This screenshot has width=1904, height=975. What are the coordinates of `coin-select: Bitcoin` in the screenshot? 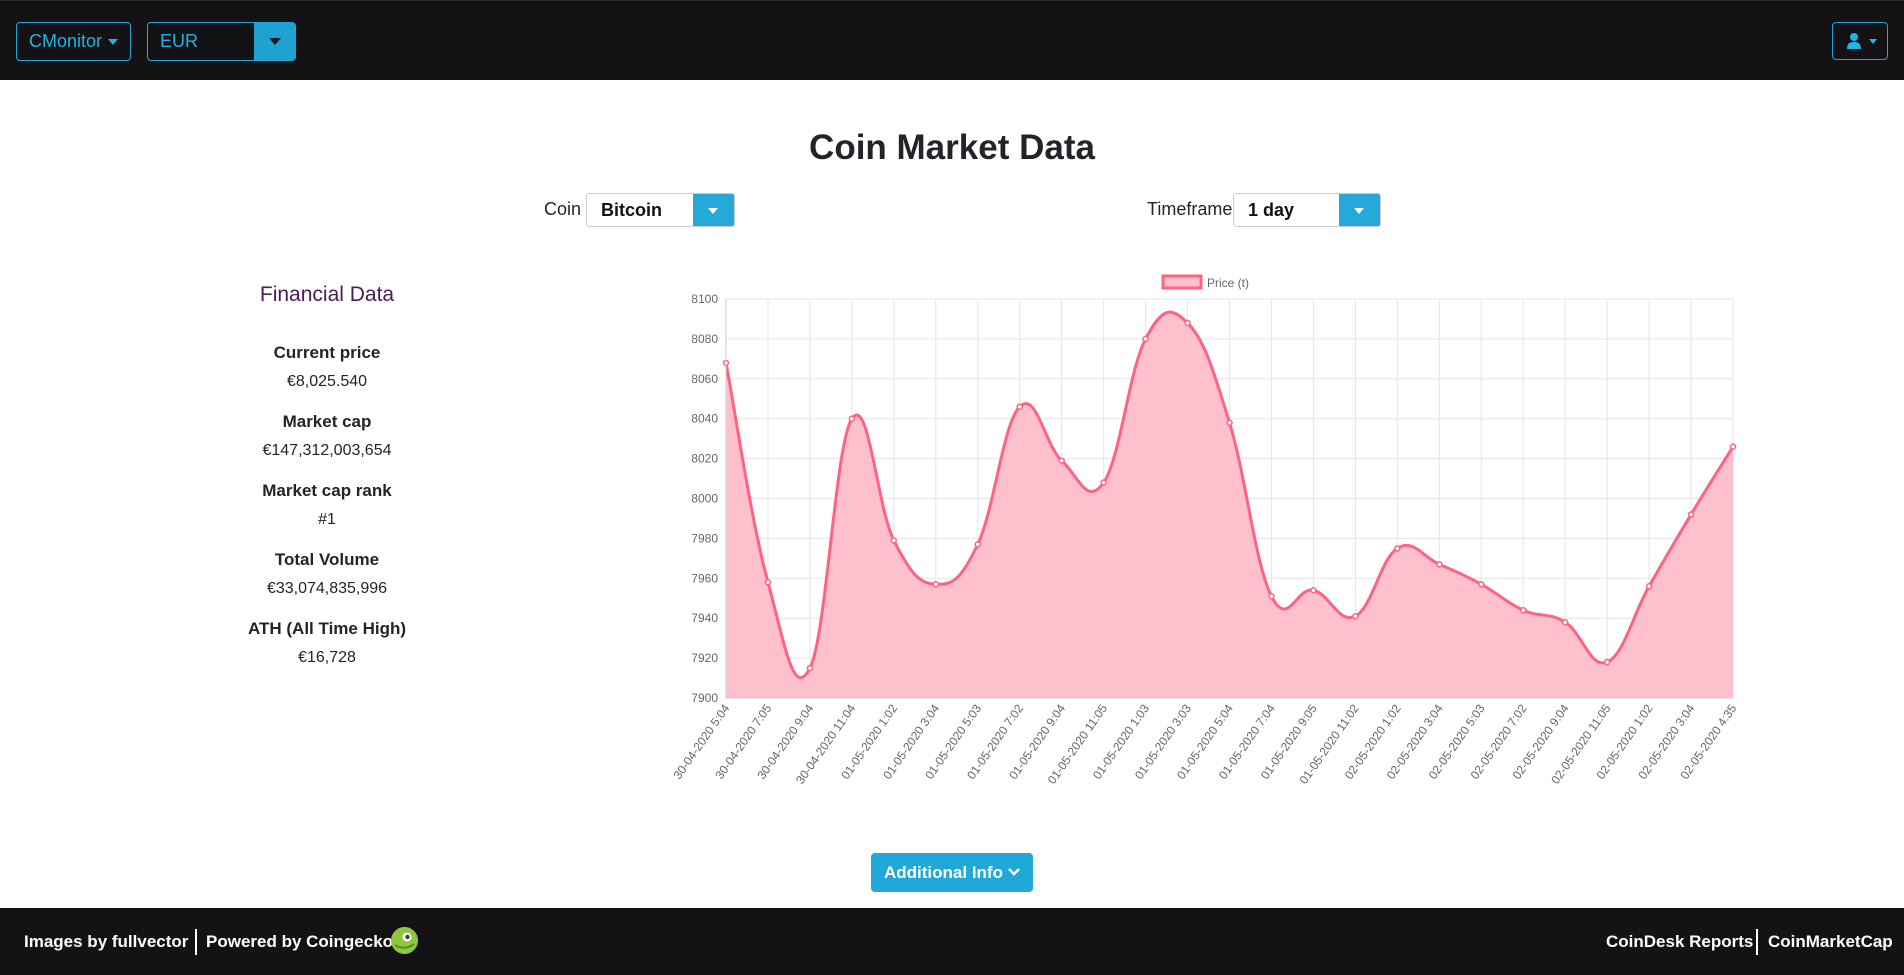 It's located at (660, 210).